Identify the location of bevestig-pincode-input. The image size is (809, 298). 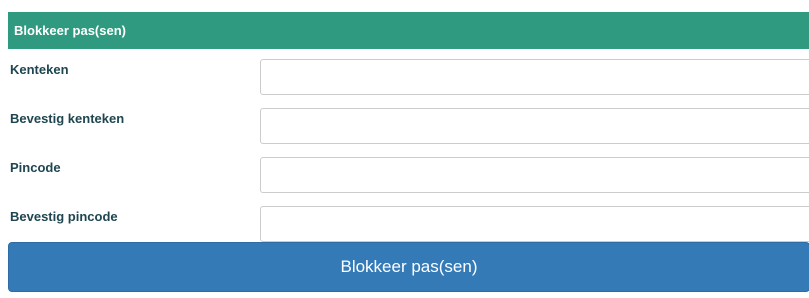
(534, 224).